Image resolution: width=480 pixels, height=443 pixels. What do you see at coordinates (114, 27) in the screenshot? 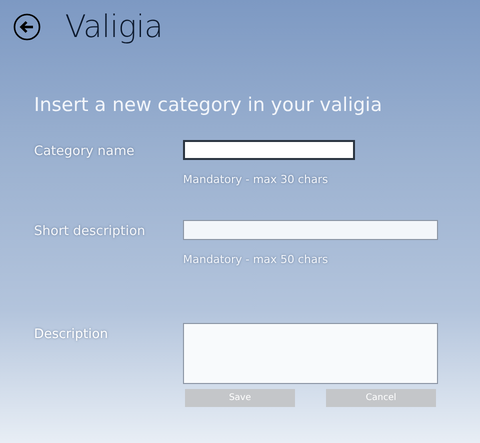
I see `page-title: Valigia` at bounding box center [114, 27].